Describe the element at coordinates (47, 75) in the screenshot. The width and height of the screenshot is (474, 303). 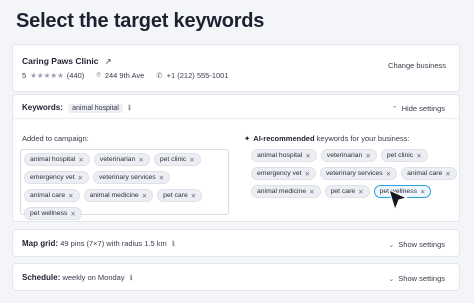
I see `rating-stars: ★★★★★` at that location.